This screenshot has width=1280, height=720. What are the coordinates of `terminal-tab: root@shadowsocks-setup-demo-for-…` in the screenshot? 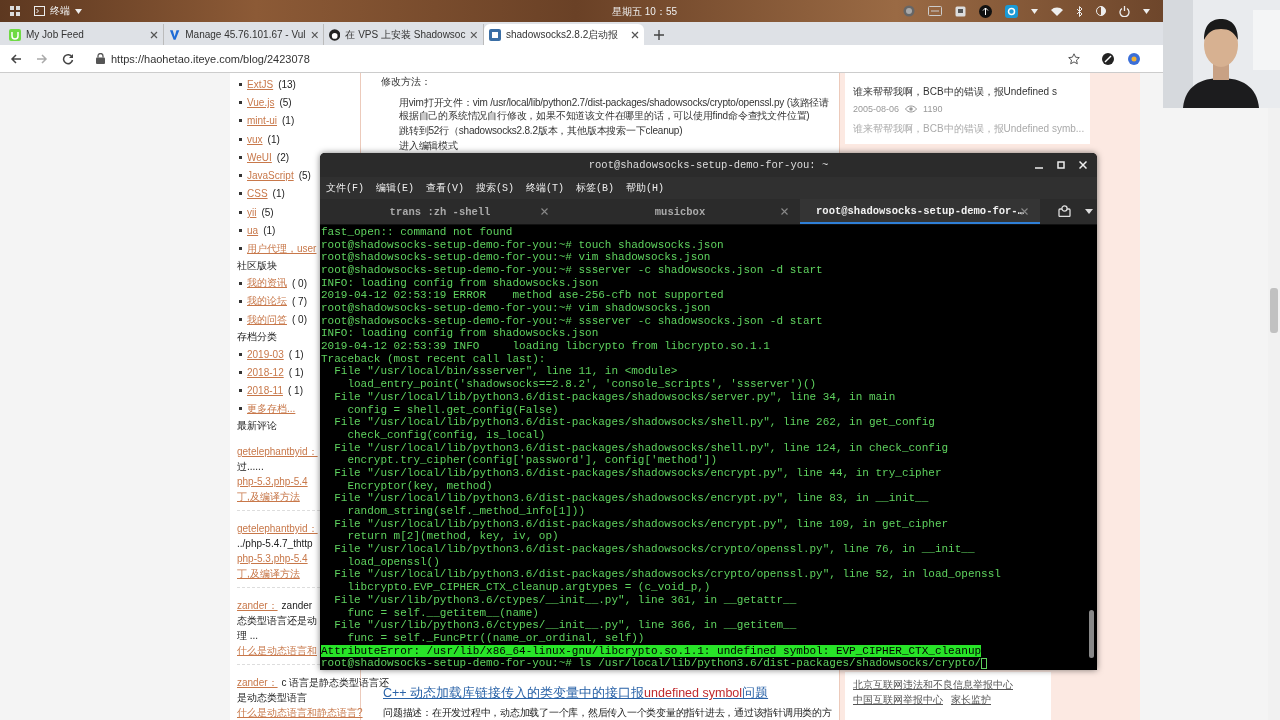 It's located at (920, 211).